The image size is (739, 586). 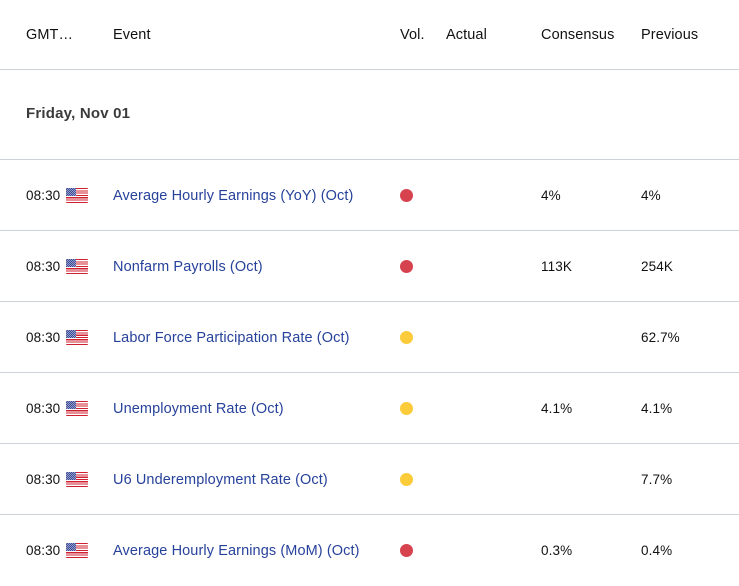 What do you see at coordinates (369, 266) in the screenshot?
I see `table-row: 08:30 Nonfarm Payrolls (Oct) 113K 254K` at bounding box center [369, 266].